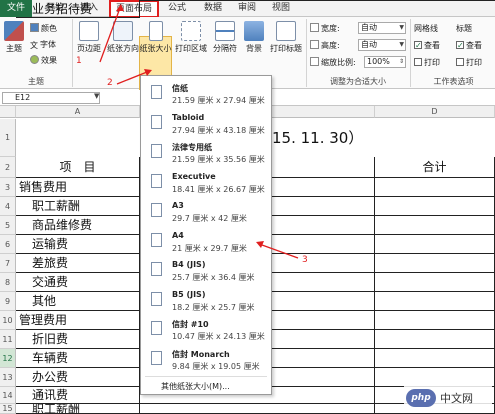 Image resolution: width=495 pixels, height=414 pixels. Describe the element at coordinates (456, 398) in the screenshot. I see `watermark-text: 中文网` at that location.